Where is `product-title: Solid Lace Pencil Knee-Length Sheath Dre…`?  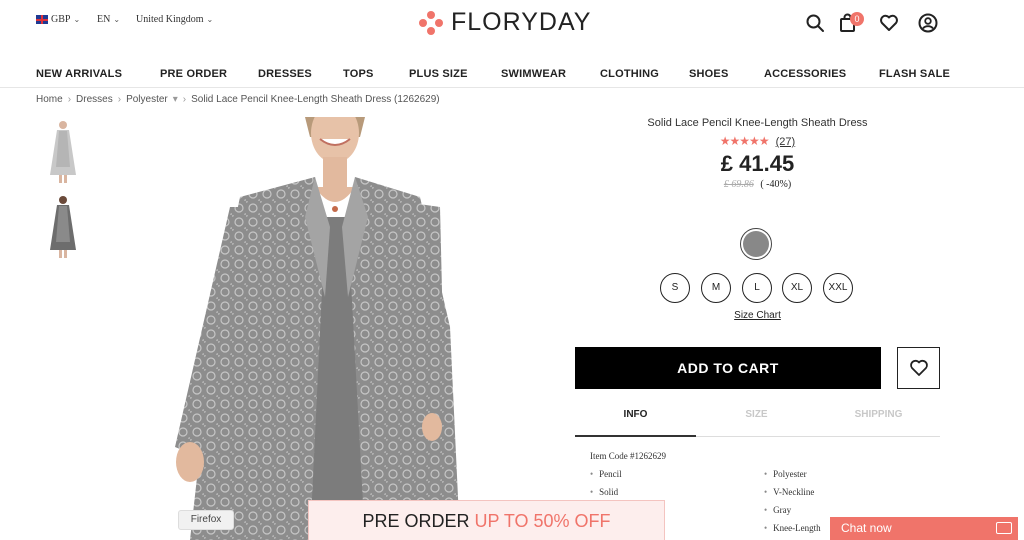 product-title: Solid Lace Pencil Knee-Length Sheath Dre… is located at coordinates (757, 123).